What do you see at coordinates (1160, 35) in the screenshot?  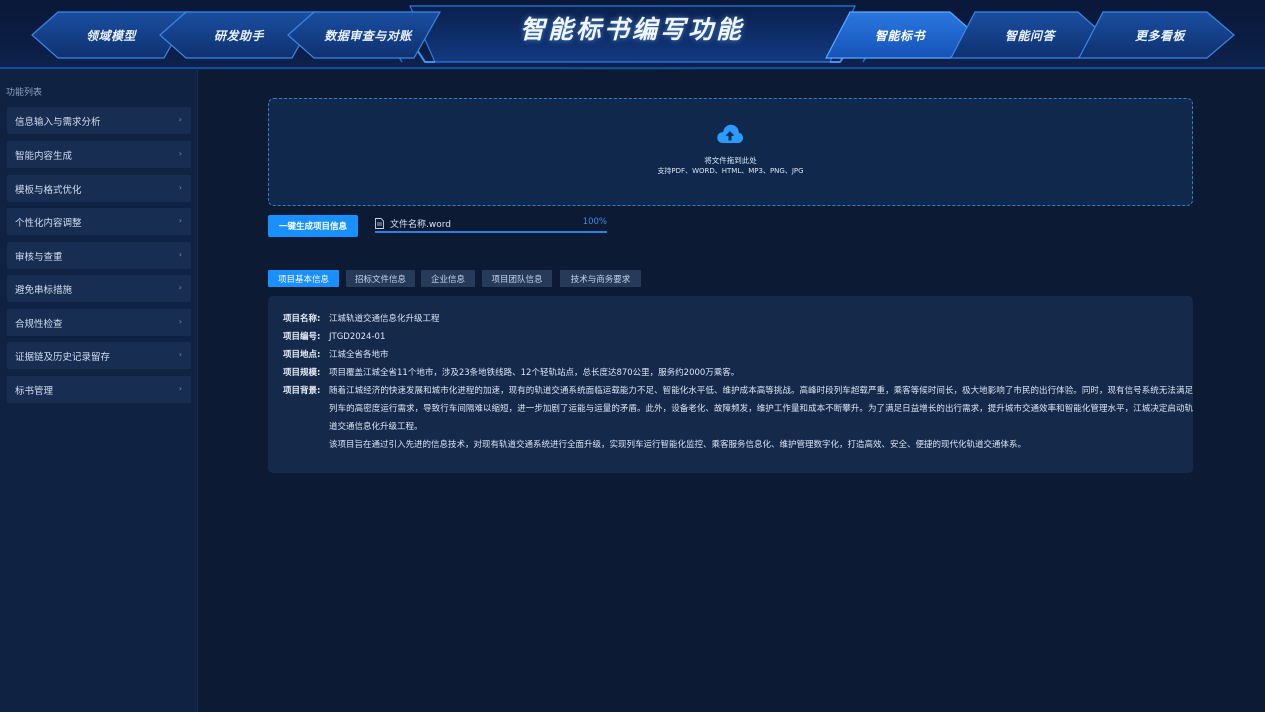 I see `nav-more-dashboards: 更多看板` at bounding box center [1160, 35].